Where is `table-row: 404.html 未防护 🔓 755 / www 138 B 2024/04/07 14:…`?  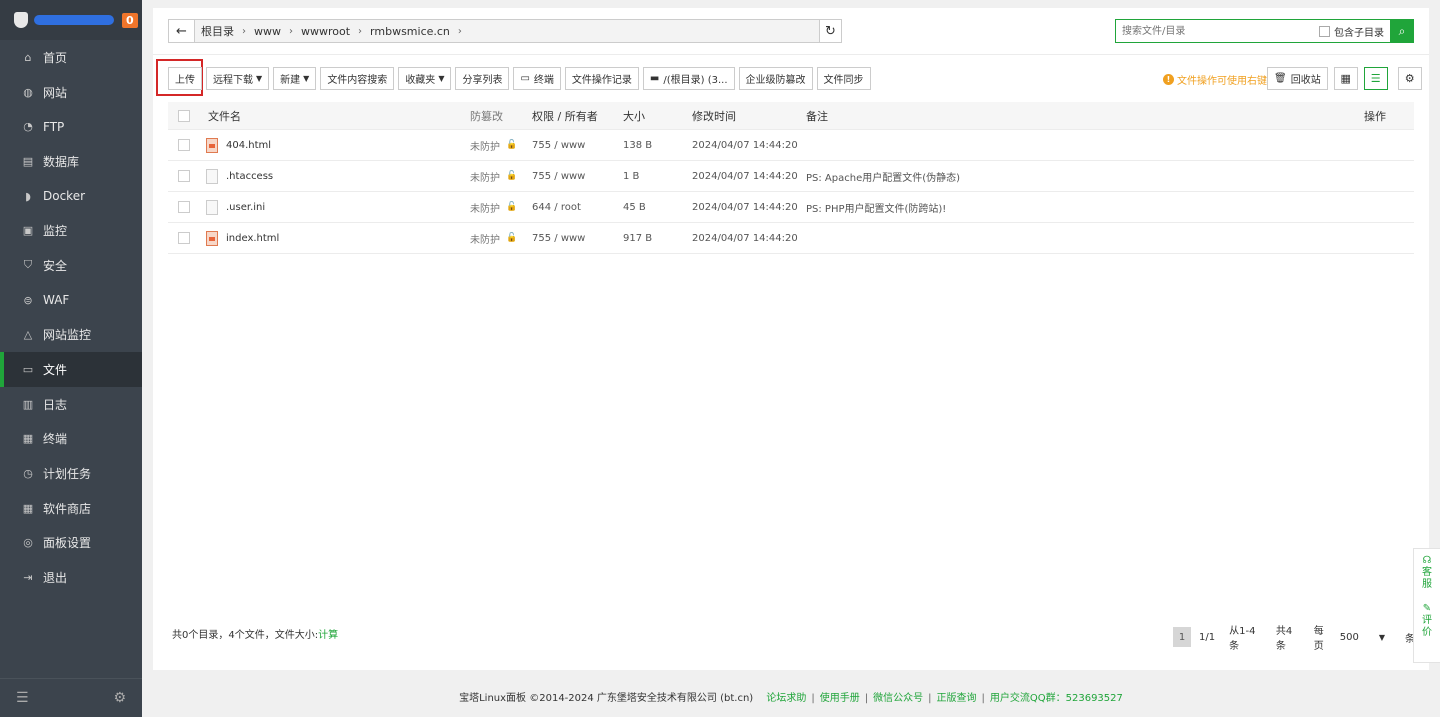 table-row: 404.html 未防护 🔓 755 / www 138 B 2024/04/07 14:… is located at coordinates (791, 145).